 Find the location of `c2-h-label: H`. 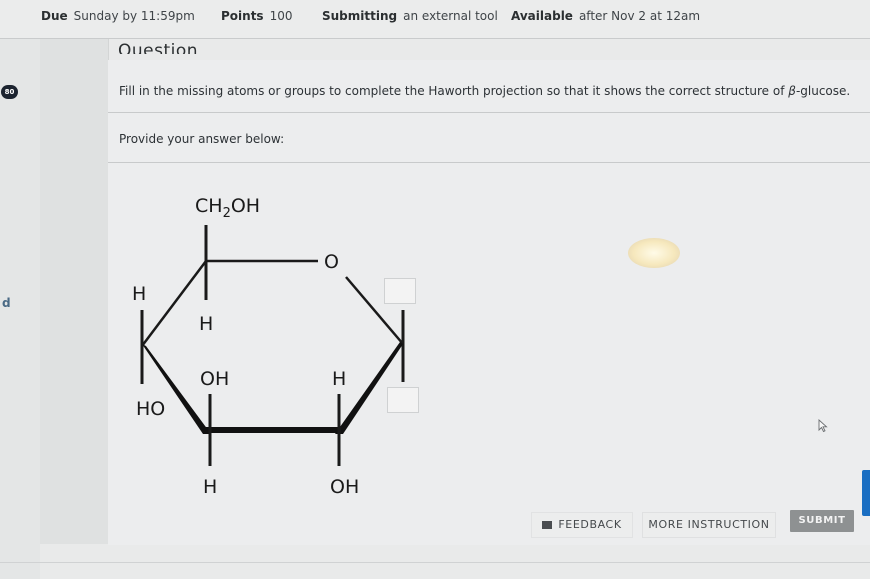

c2-h-label: H is located at coordinates (339, 379).